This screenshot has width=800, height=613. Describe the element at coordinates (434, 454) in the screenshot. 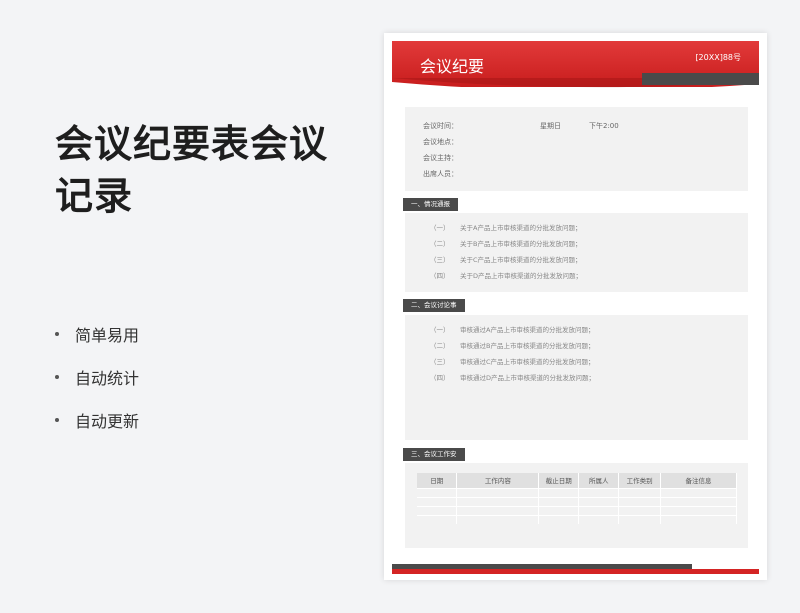

I see `section3-label: 三、会议工作安` at that location.